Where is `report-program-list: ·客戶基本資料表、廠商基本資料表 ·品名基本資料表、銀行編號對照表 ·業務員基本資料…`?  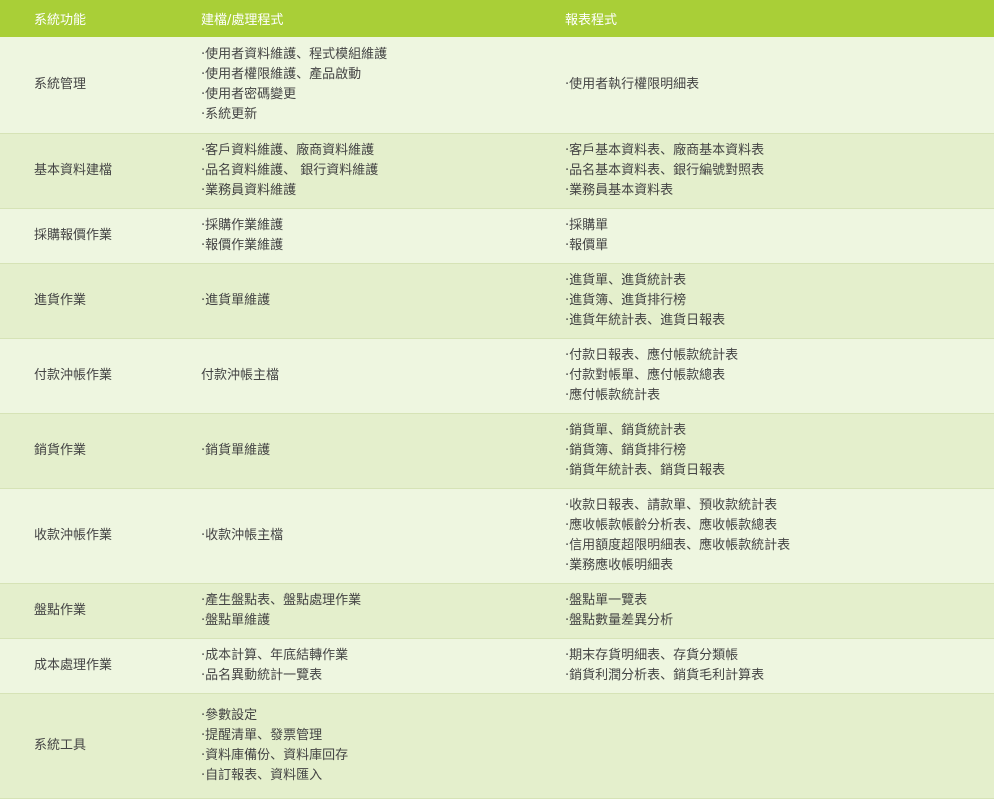
report-program-list: ·客戶基本資料表、廠商基本資料表 ·品名基本資料表、銀行編號對照表 ·業務員基本資料… is located at coordinates (762, 170).